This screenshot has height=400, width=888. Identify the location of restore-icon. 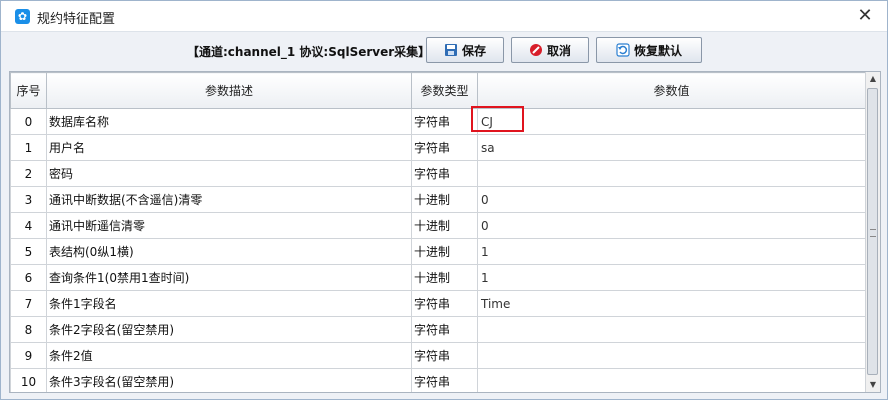
(623, 50).